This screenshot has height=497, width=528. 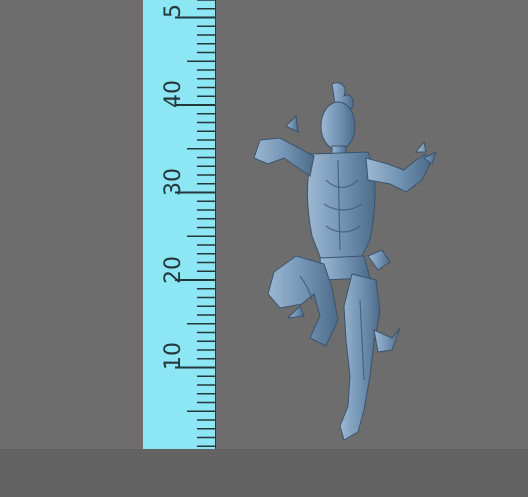 I want to click on ruler-label-20: 20, so click(x=173, y=270).